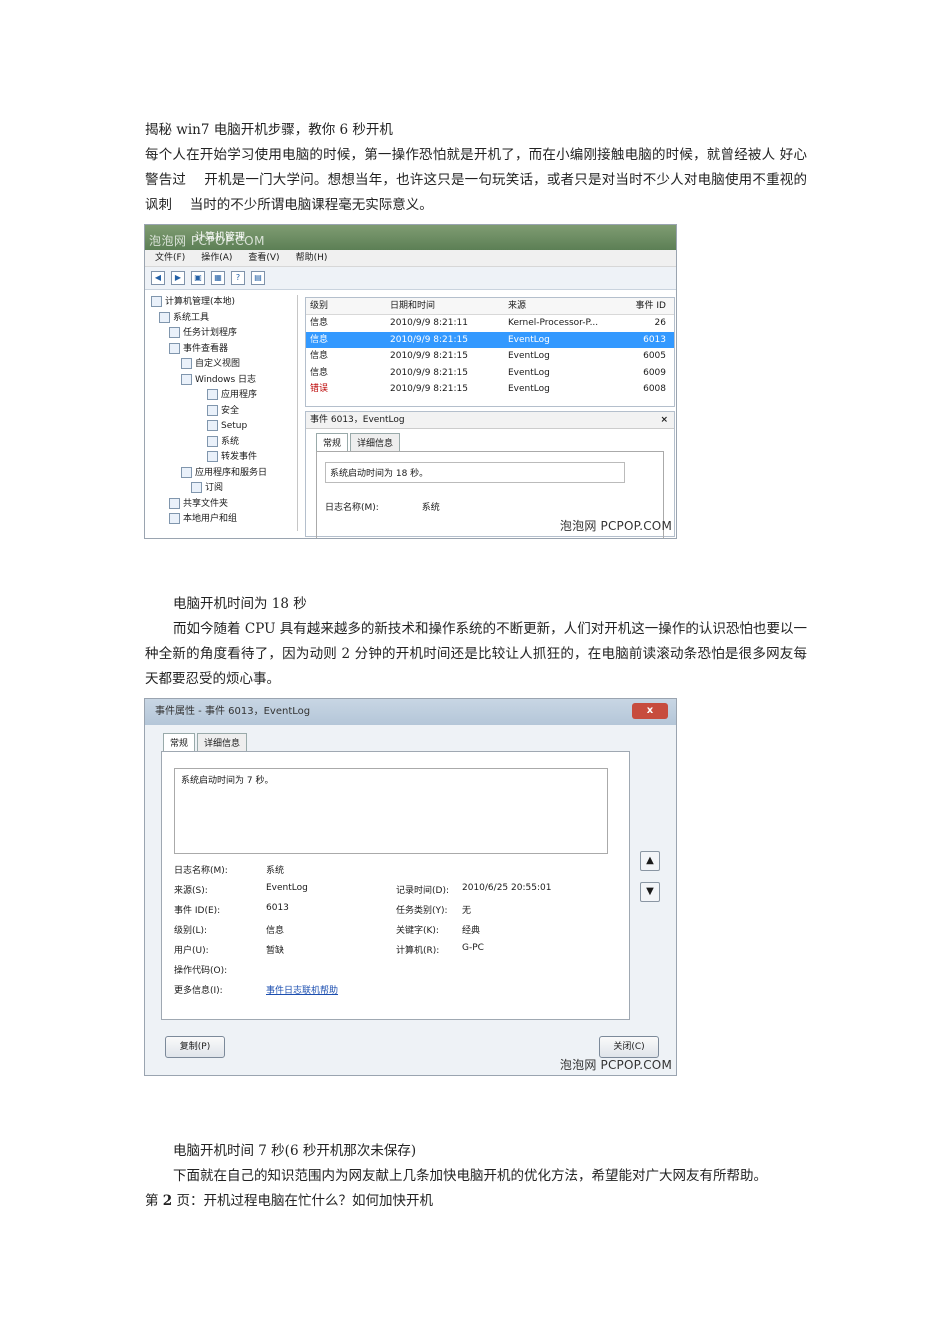 This screenshot has height=1344, width=950. Describe the element at coordinates (410, 237) in the screenshot. I see `window-titlebar: 泡泡网 PCPOP.COM 计算机管理` at that location.